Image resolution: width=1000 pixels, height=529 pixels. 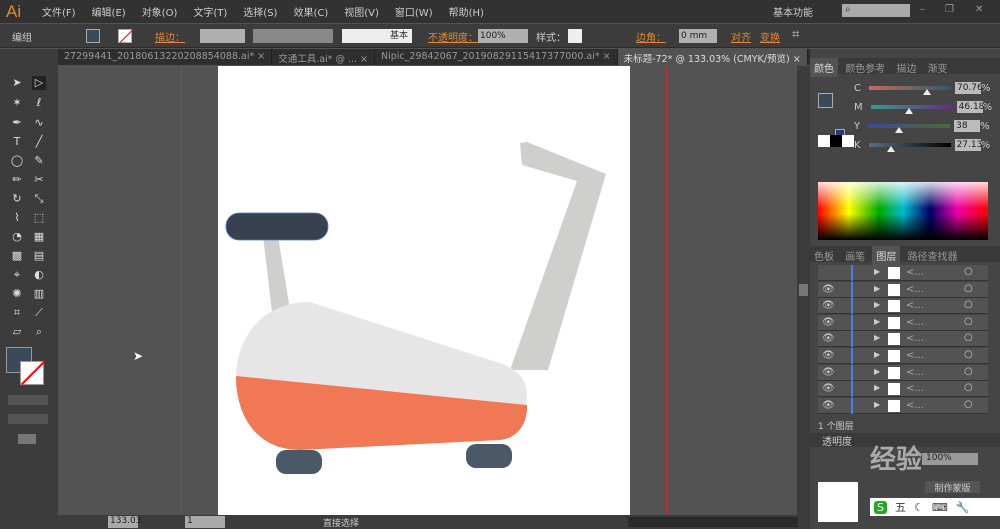 What do you see at coordinates (962, 507) in the screenshot?
I see `wrench-icon: 🔧` at bounding box center [962, 507].